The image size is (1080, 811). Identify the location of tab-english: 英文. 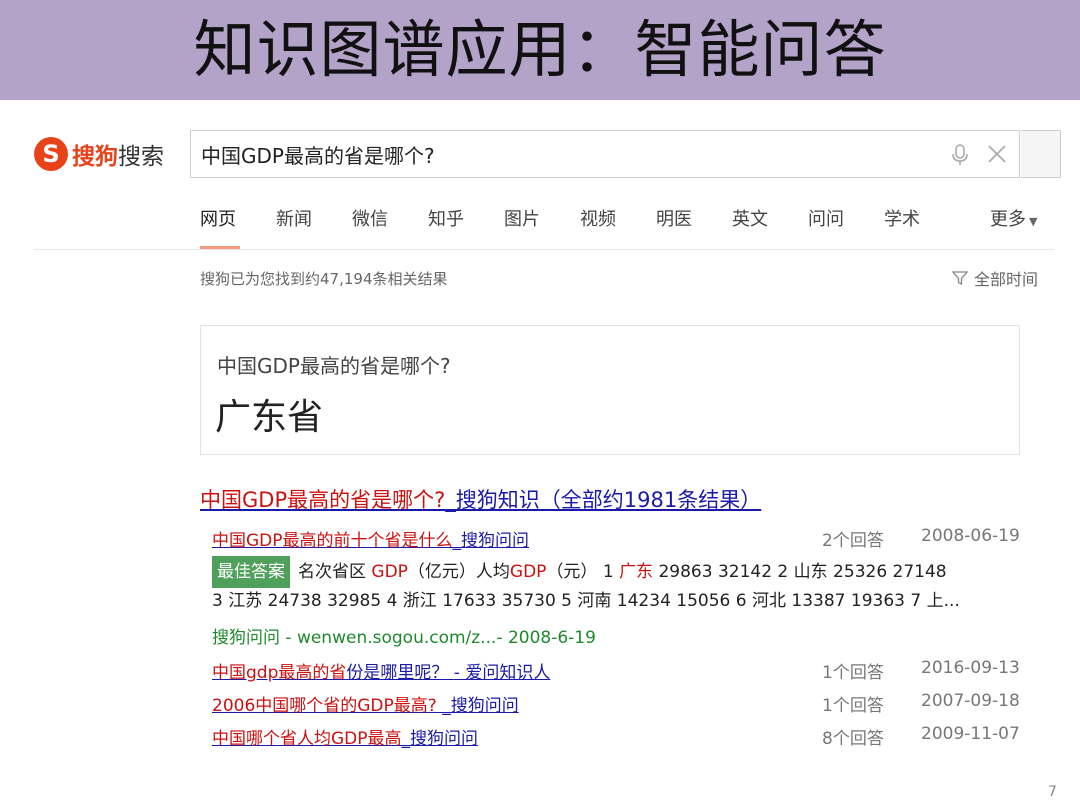
(750, 220).